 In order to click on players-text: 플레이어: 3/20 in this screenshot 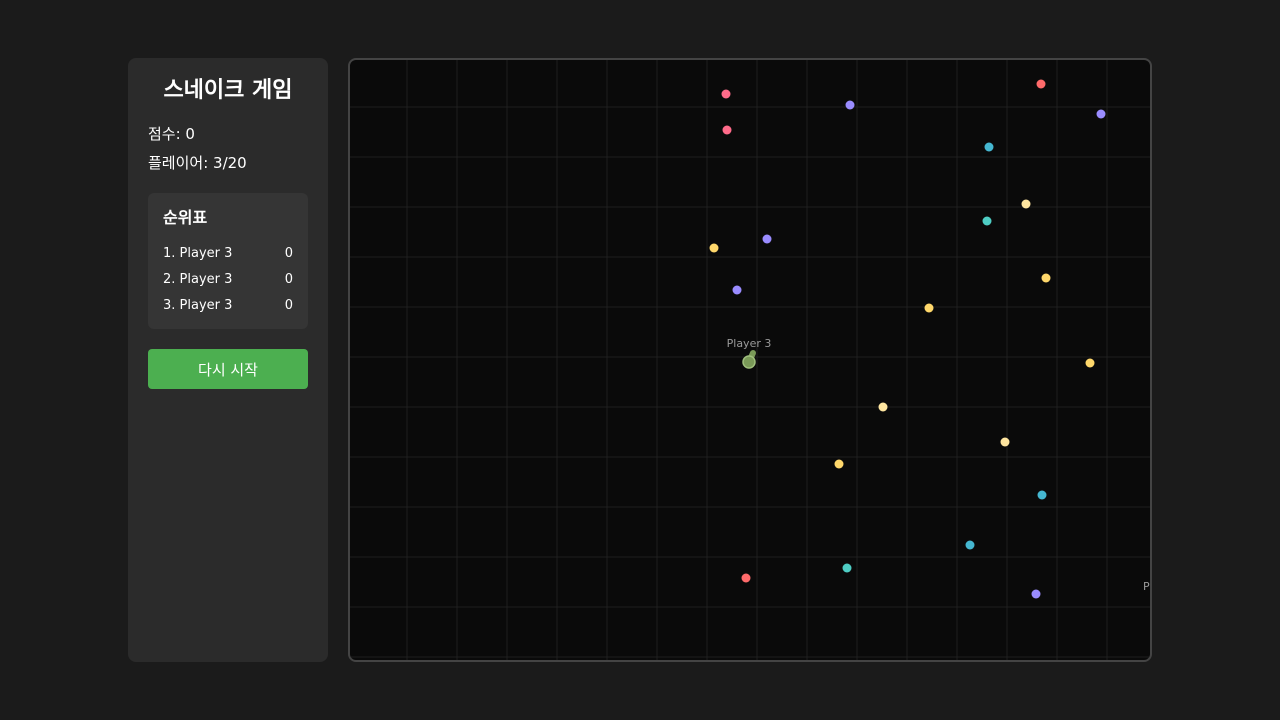, I will do `click(197, 163)`.